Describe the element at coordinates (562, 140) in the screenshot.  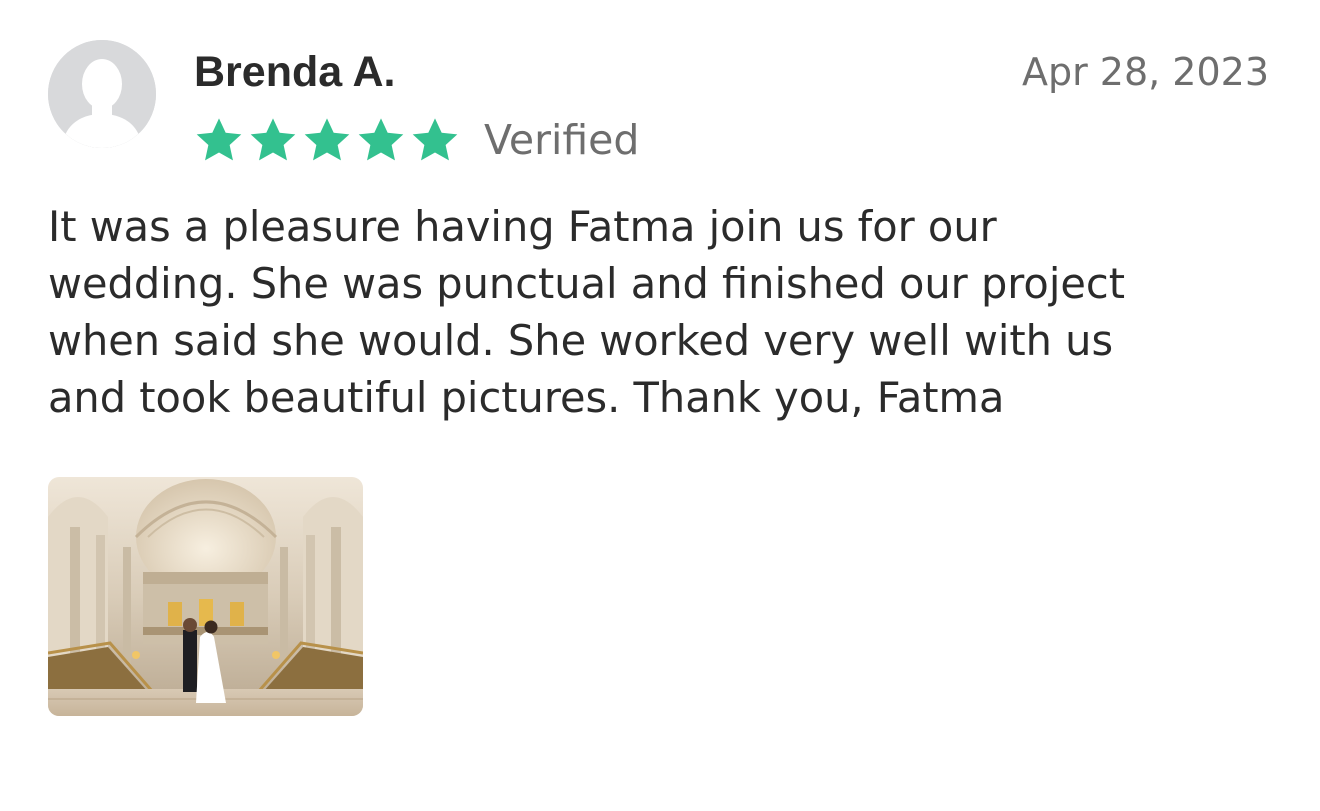
I see `verified-label: Verified` at that location.